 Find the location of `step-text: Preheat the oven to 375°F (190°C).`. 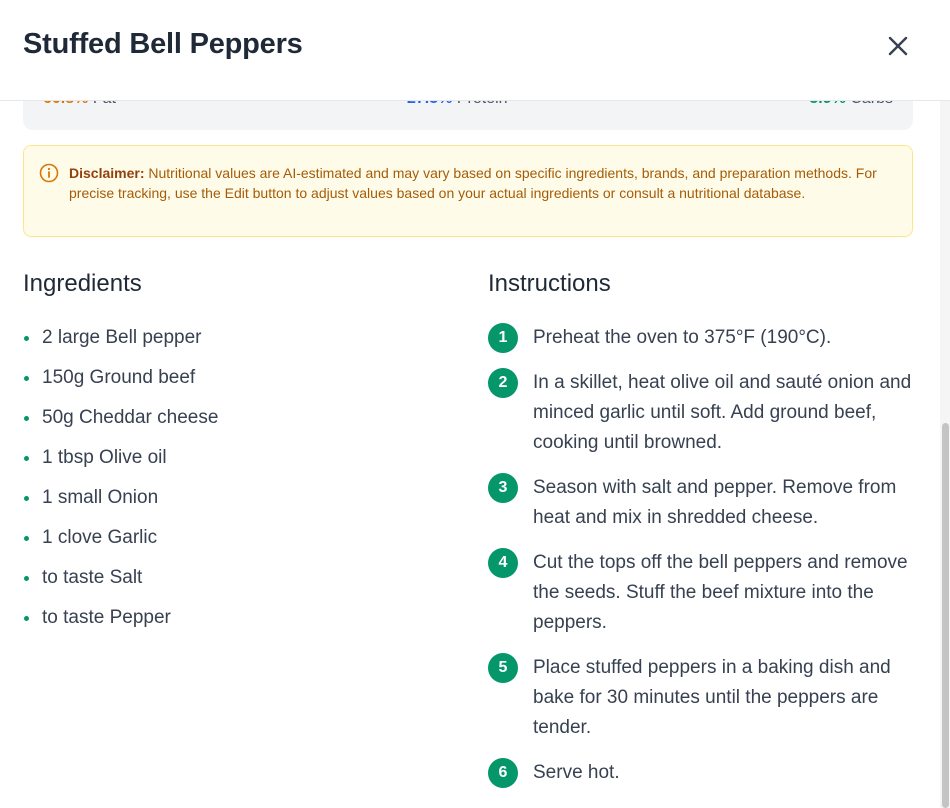

step-text: Preheat the oven to 375°F (190°C). is located at coordinates (682, 337).